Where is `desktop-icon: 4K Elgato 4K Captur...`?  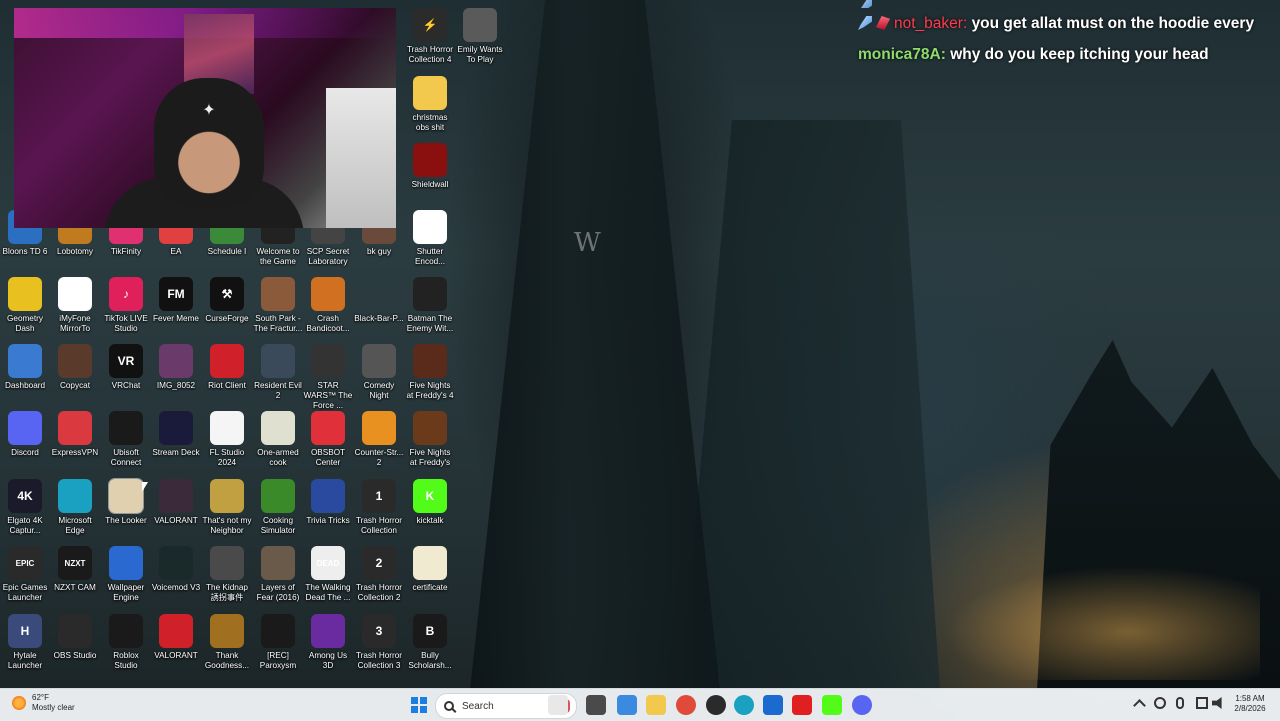 desktop-icon: 4K Elgato 4K Captur... is located at coordinates (25, 507).